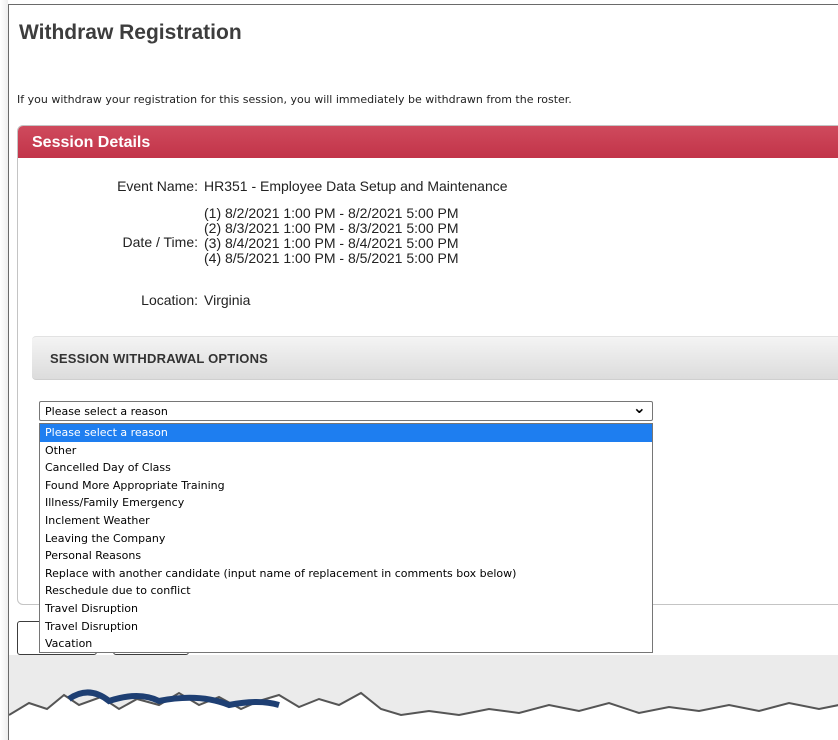  I want to click on session-details-header: Session Details, so click(428, 142).